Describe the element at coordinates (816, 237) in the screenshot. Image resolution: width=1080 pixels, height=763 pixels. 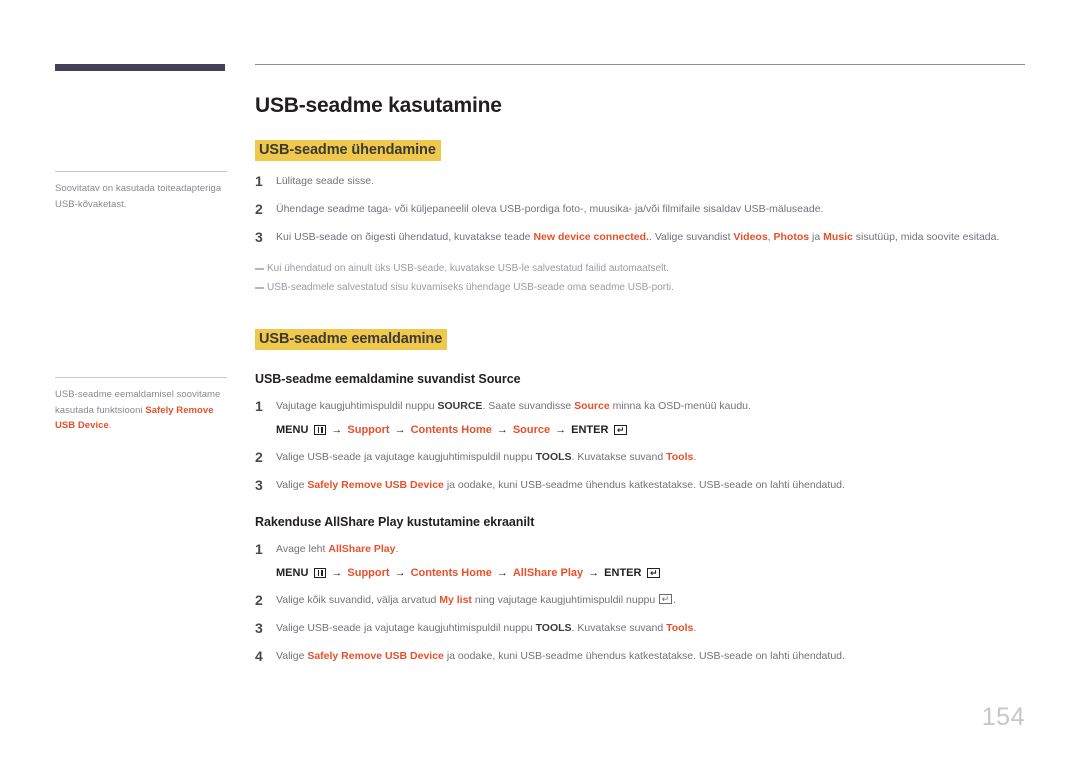
I see `step-text-part: ja` at that location.